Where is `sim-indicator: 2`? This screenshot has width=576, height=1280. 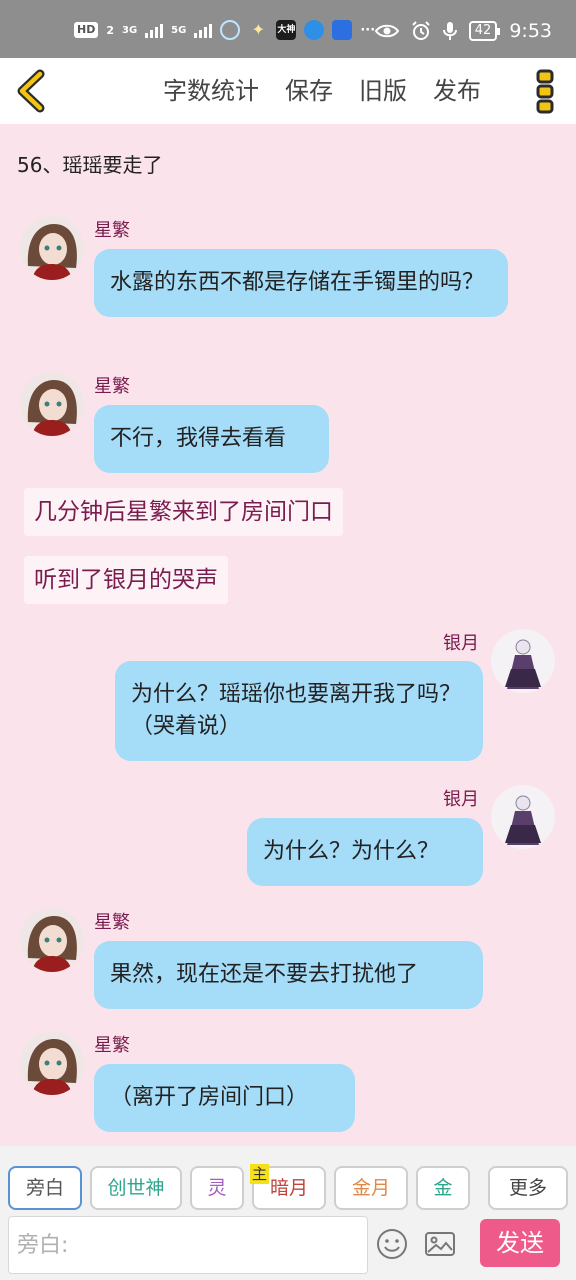 sim-indicator: 2 is located at coordinates (110, 30).